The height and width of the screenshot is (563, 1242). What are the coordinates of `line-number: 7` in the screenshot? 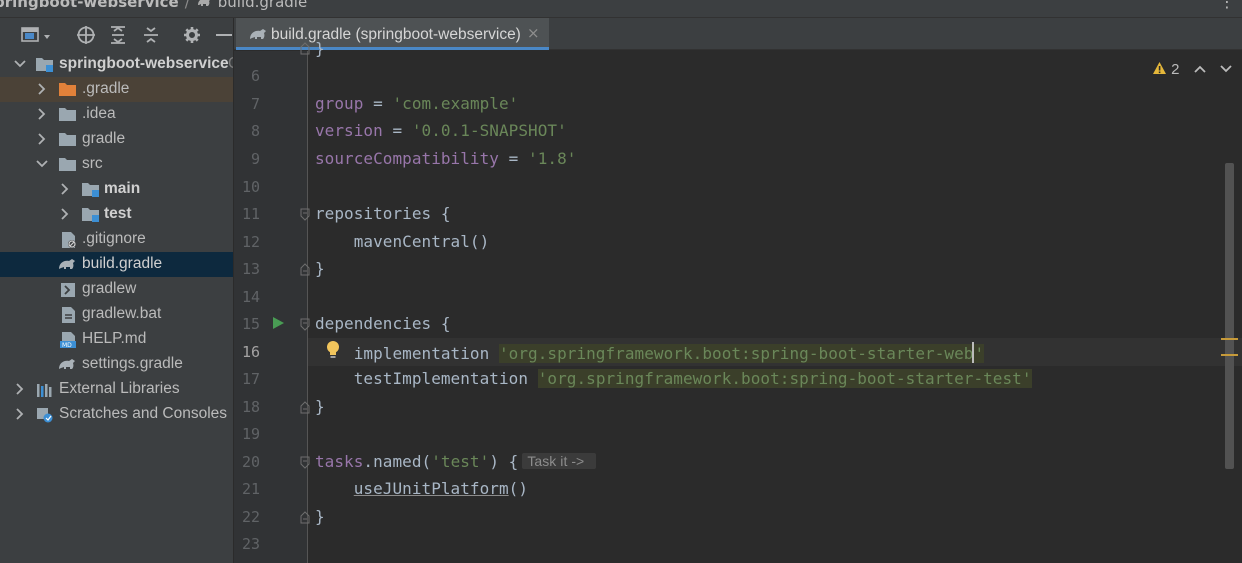 It's located at (255, 104).